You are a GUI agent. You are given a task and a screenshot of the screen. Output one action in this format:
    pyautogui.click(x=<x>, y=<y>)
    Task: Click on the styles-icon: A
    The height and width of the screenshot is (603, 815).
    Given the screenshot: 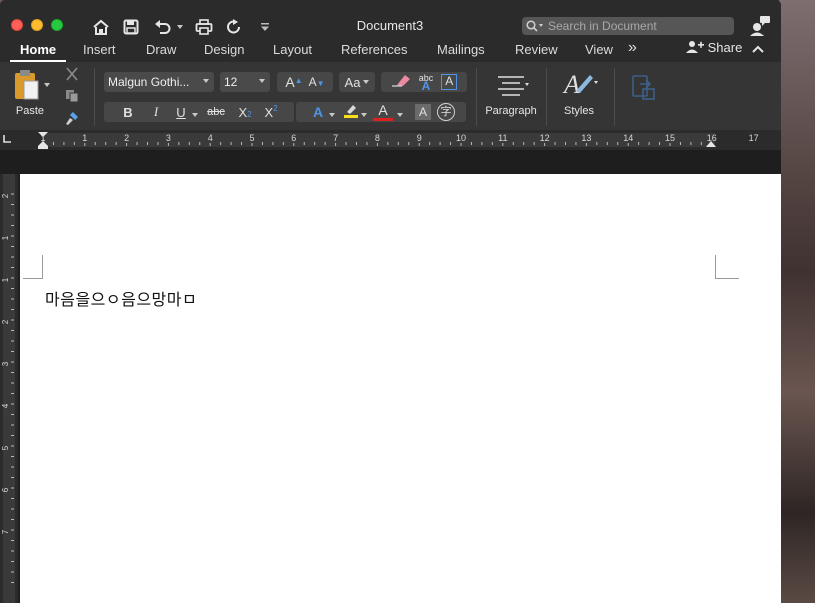 What is the action you would take?
    pyautogui.click(x=580, y=84)
    